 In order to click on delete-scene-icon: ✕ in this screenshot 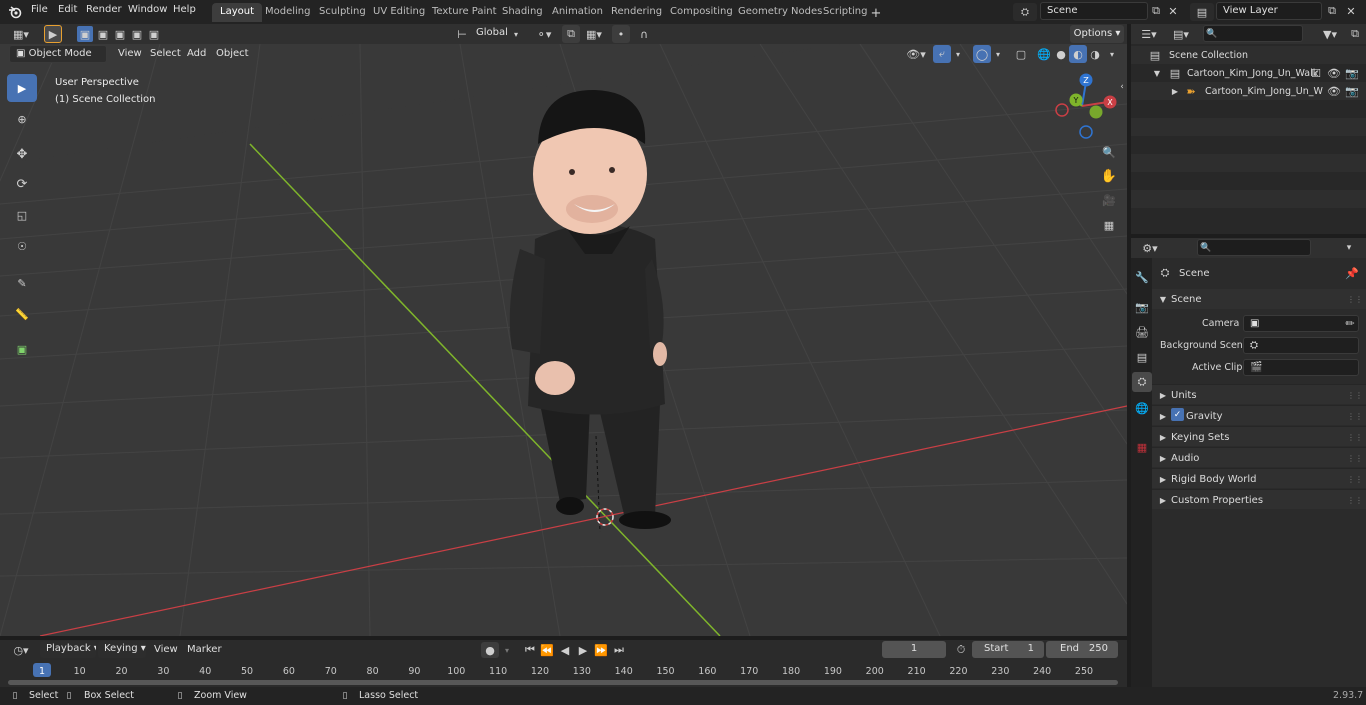, I will do `click(1173, 11)`.